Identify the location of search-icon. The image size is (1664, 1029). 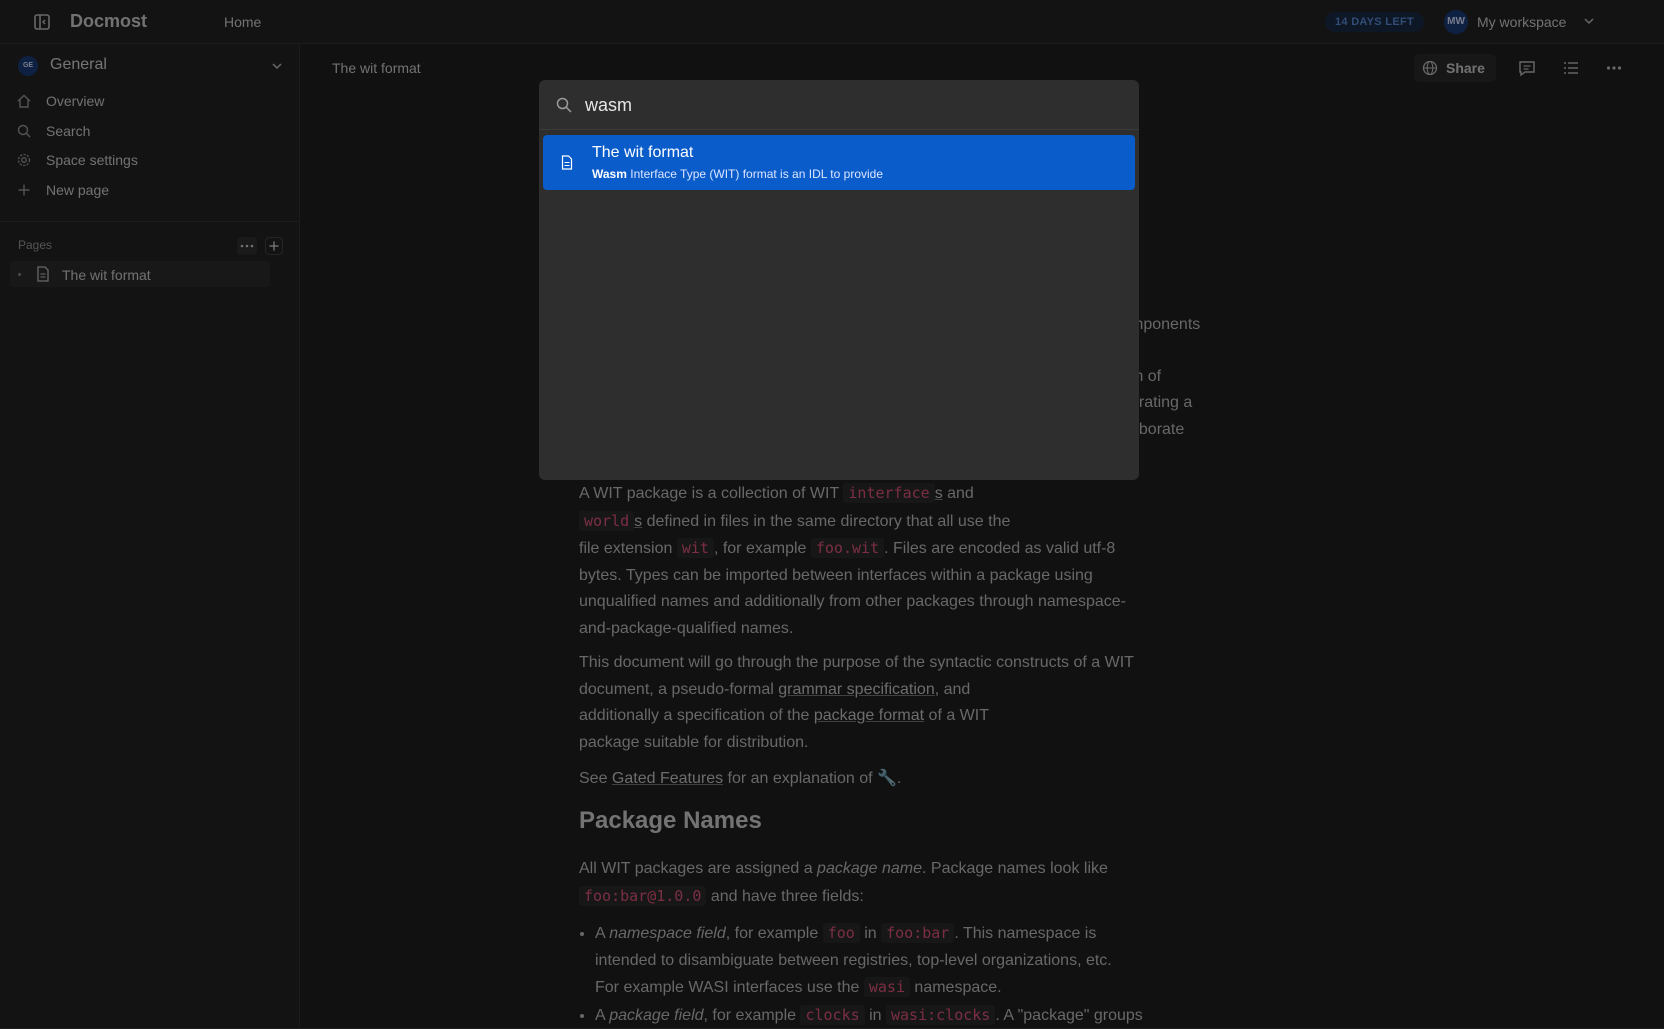
(564, 105).